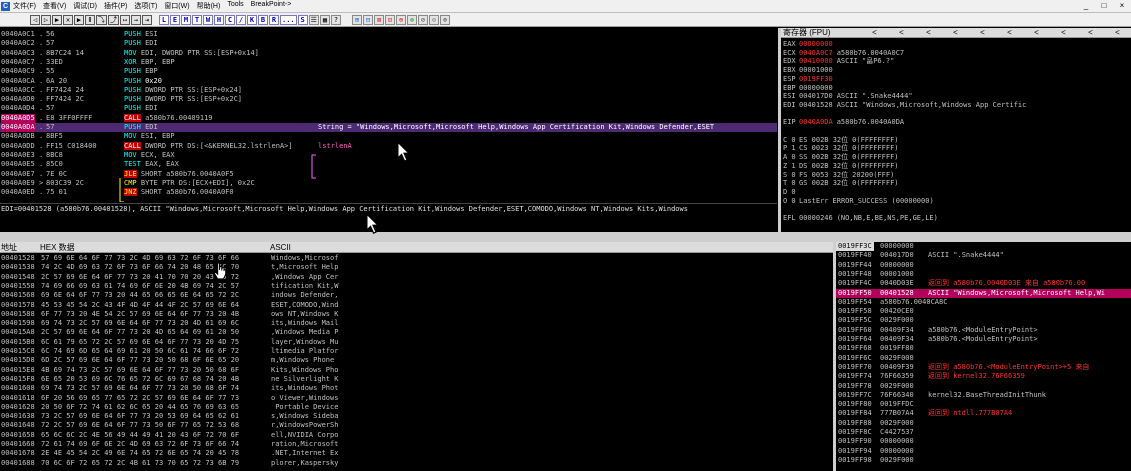 Image resolution: width=1131 pixels, height=471 pixels. Describe the element at coordinates (983, 348) in the screenshot. I see `stack-row: 0019FF68 0019FF80` at that location.